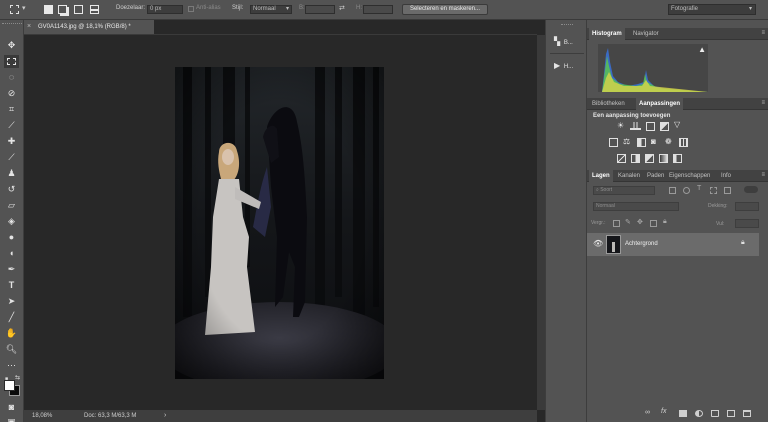  Describe the element at coordinates (635, 126) in the screenshot. I see `levels-icon` at that location.